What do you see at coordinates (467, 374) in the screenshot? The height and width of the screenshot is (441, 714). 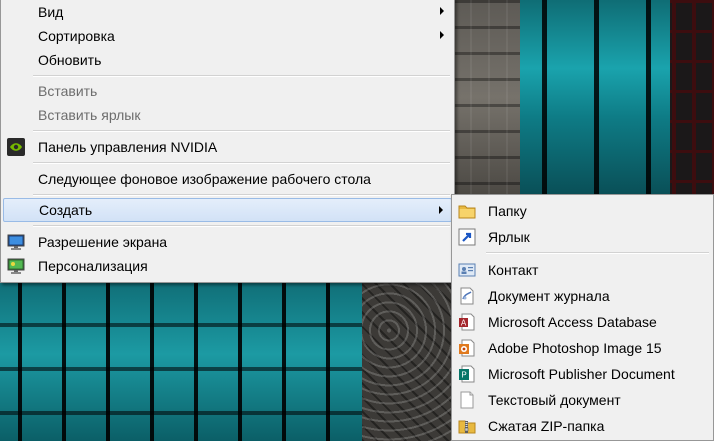 I see `publisher-icon: P` at bounding box center [467, 374].